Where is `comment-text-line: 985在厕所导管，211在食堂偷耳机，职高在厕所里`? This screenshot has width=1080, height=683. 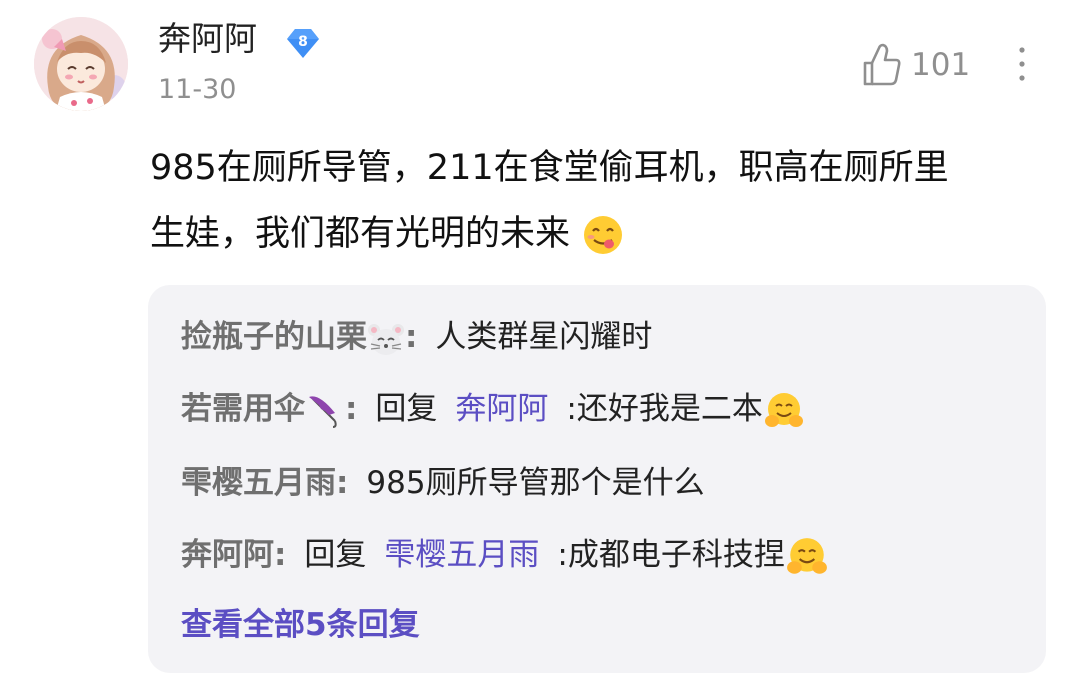 comment-text-line: 985在厕所导管，211在食堂偷耳机，职高在厕所里 is located at coordinates (549, 168).